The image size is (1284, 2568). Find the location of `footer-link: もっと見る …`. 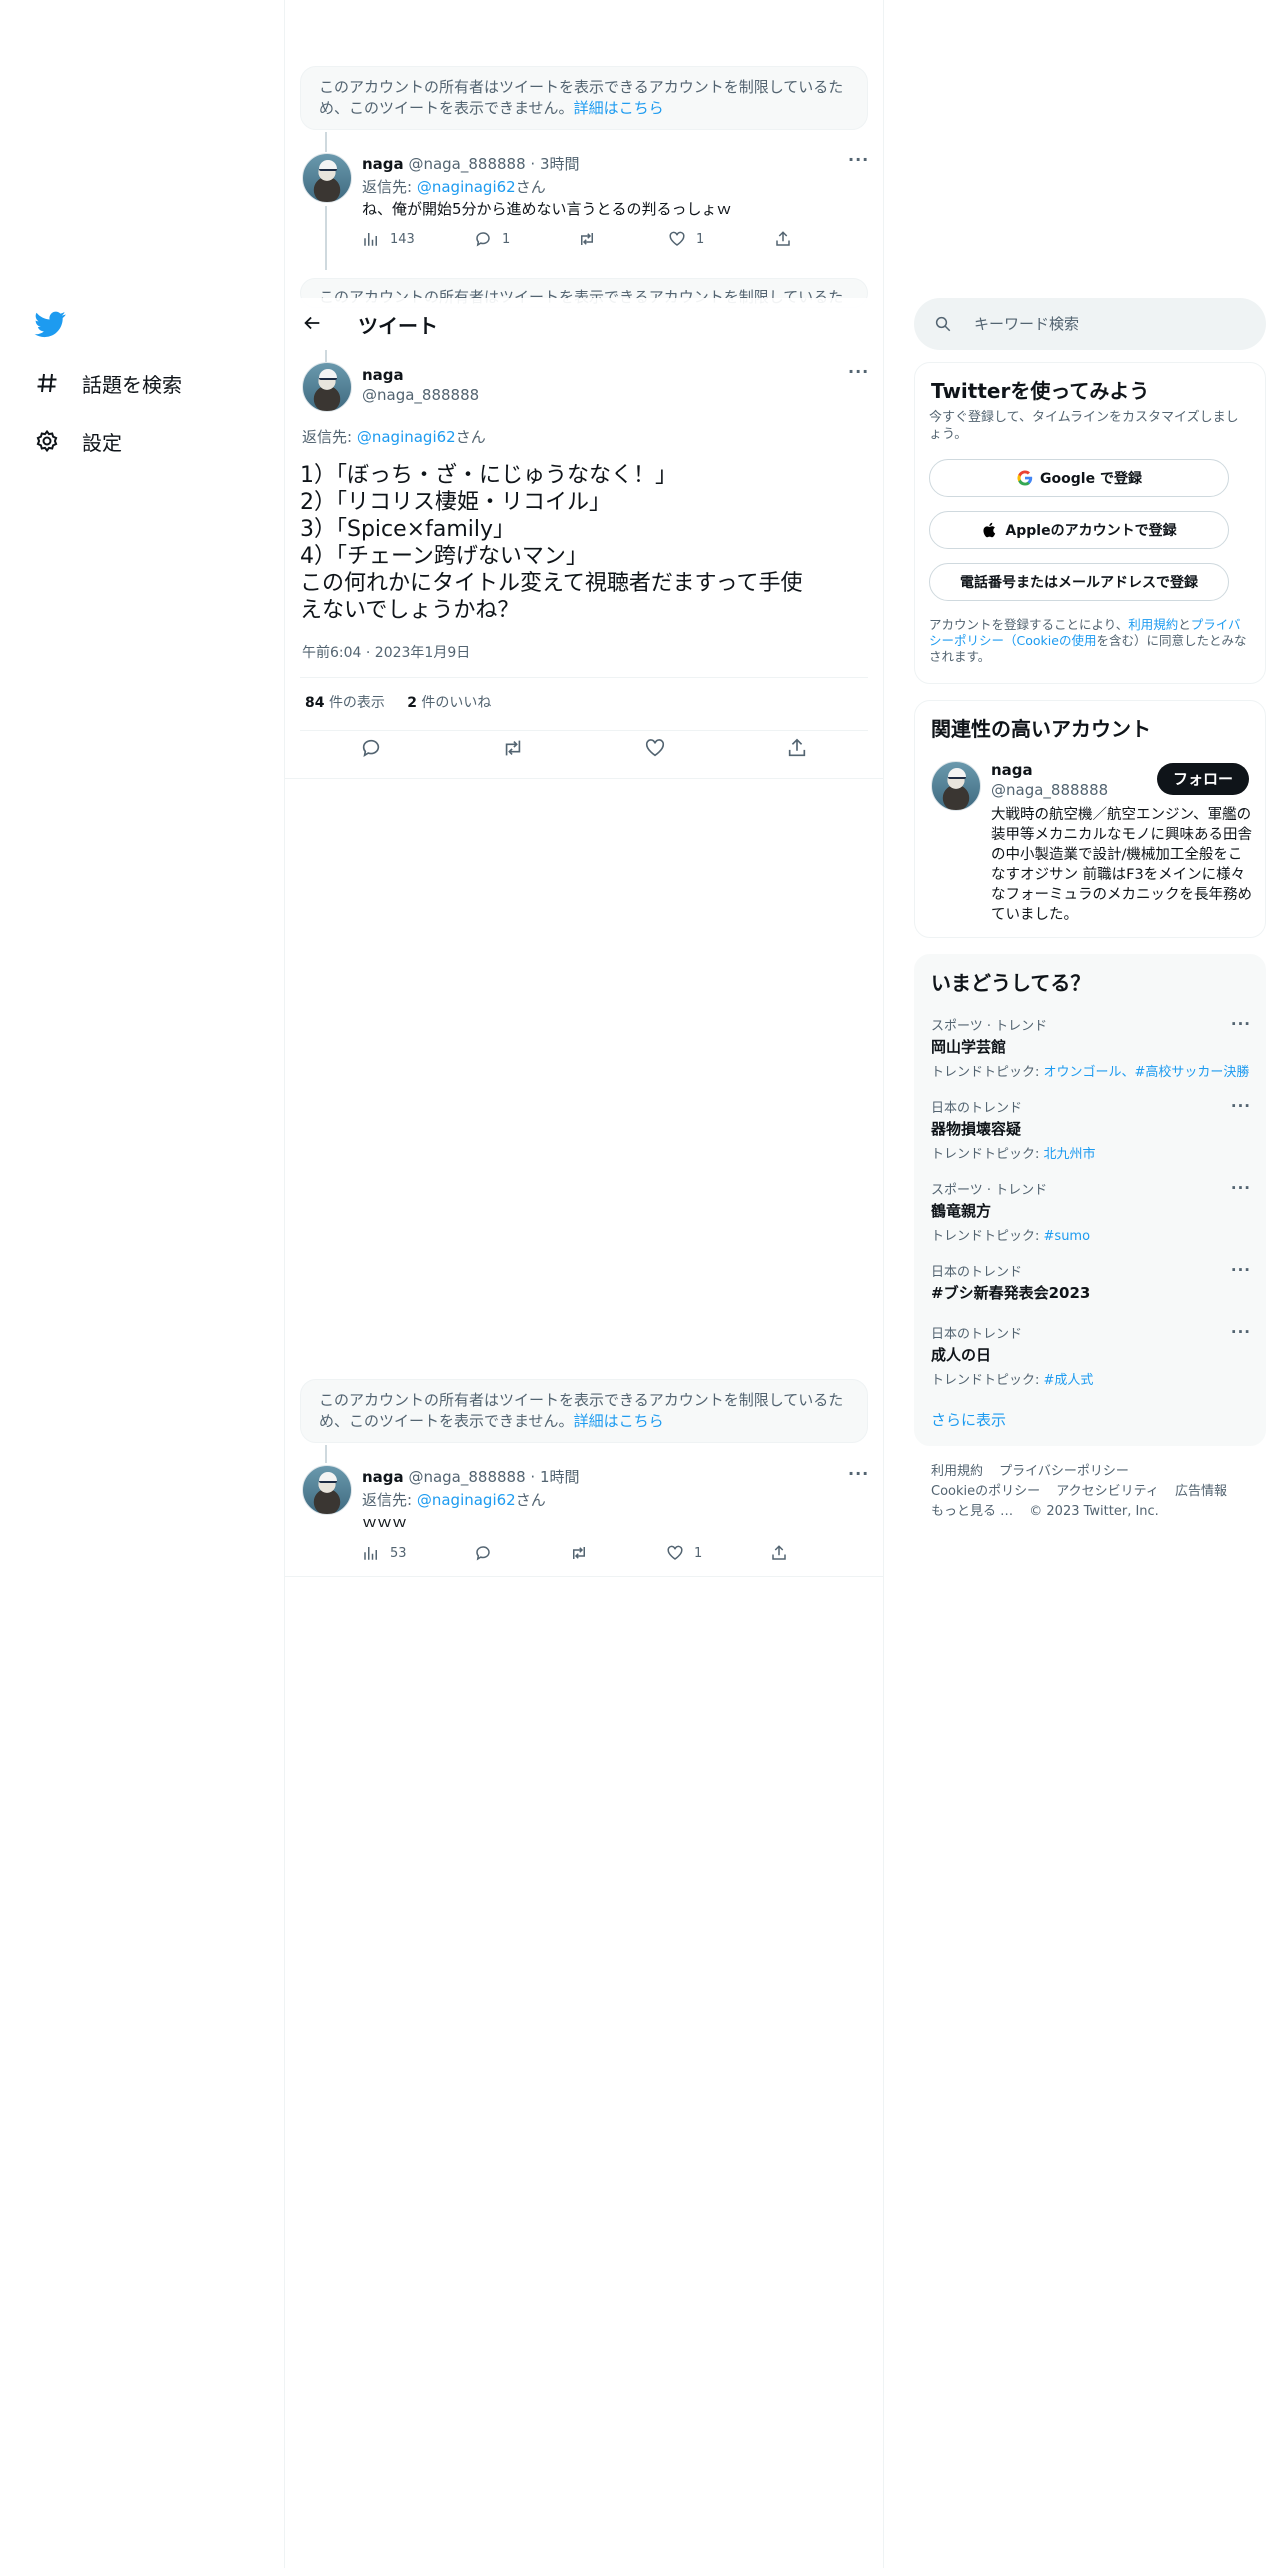

footer-link: もっと見る … is located at coordinates (972, 1511).